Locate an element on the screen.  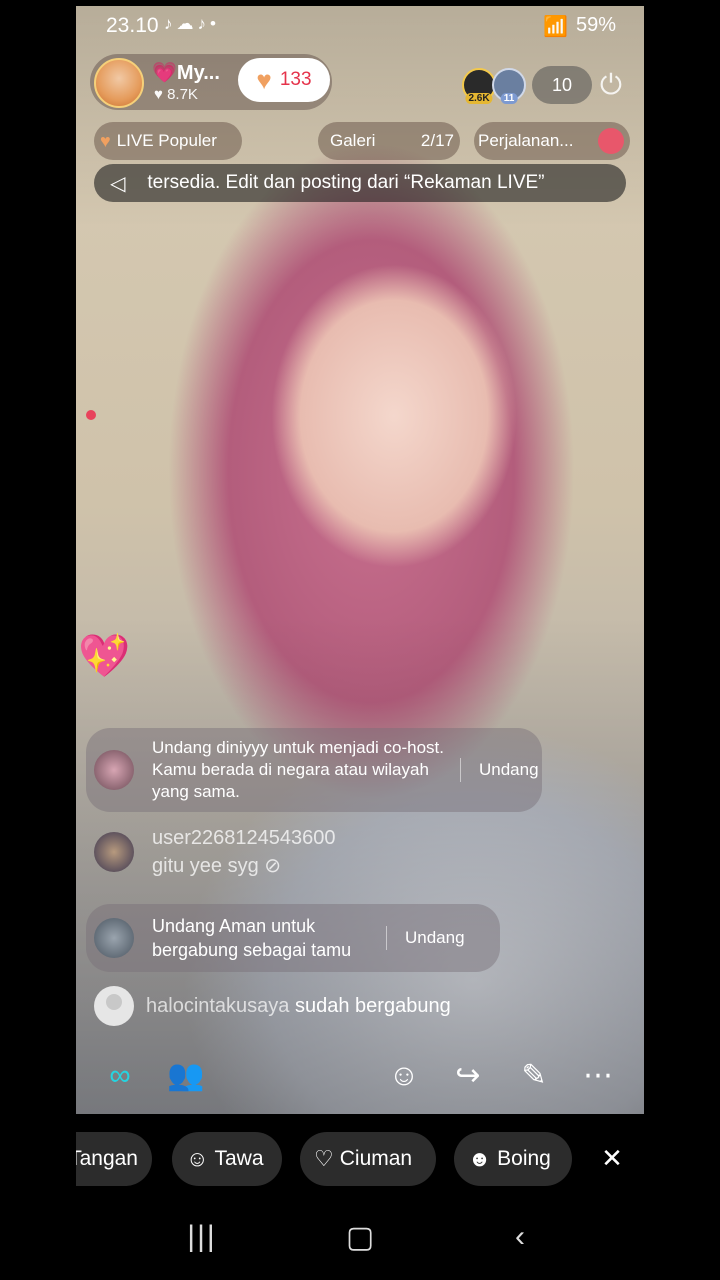
share-icon: ↪ is located at coordinates (468, 1076).